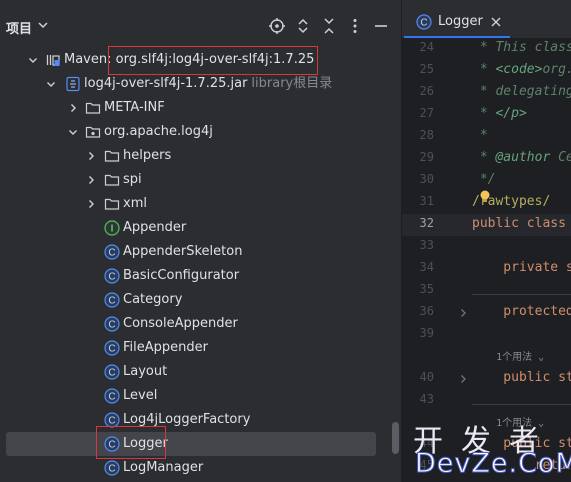  What do you see at coordinates (486, 247) in the screenshot?
I see `code-line: 33` at bounding box center [486, 247].